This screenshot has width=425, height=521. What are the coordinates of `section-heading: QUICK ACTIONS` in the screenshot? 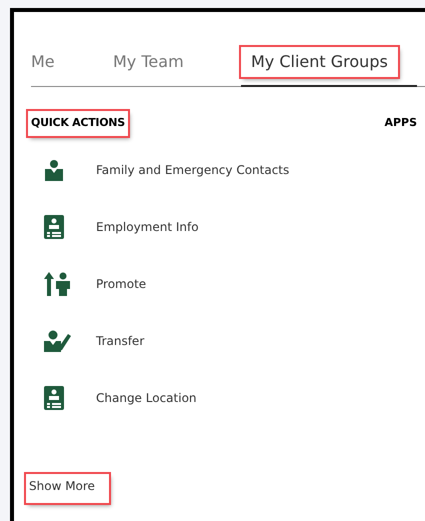 It's located at (78, 123).